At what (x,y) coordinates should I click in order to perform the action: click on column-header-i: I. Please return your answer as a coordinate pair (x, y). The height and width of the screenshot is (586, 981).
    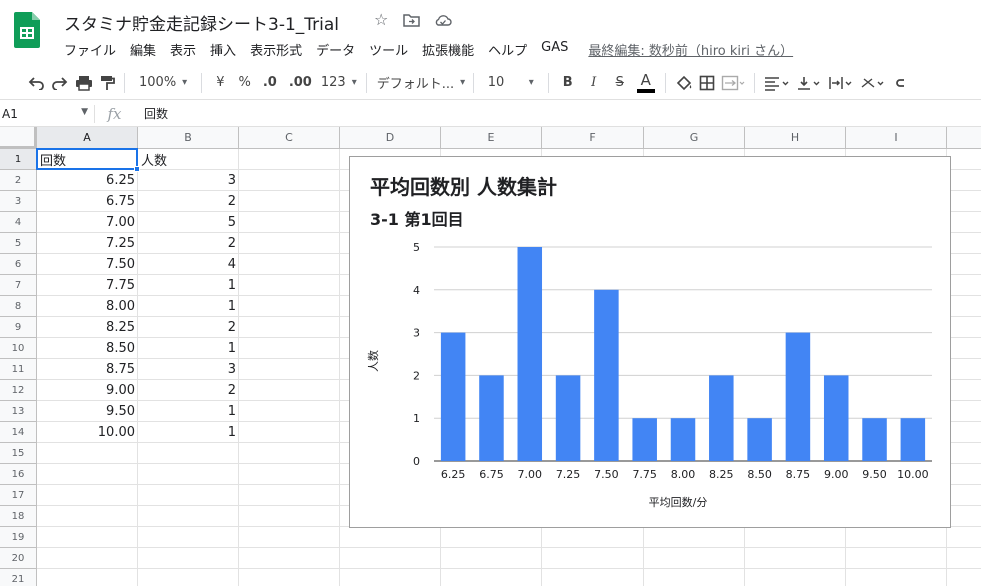
    Looking at the image, I should click on (896, 138).